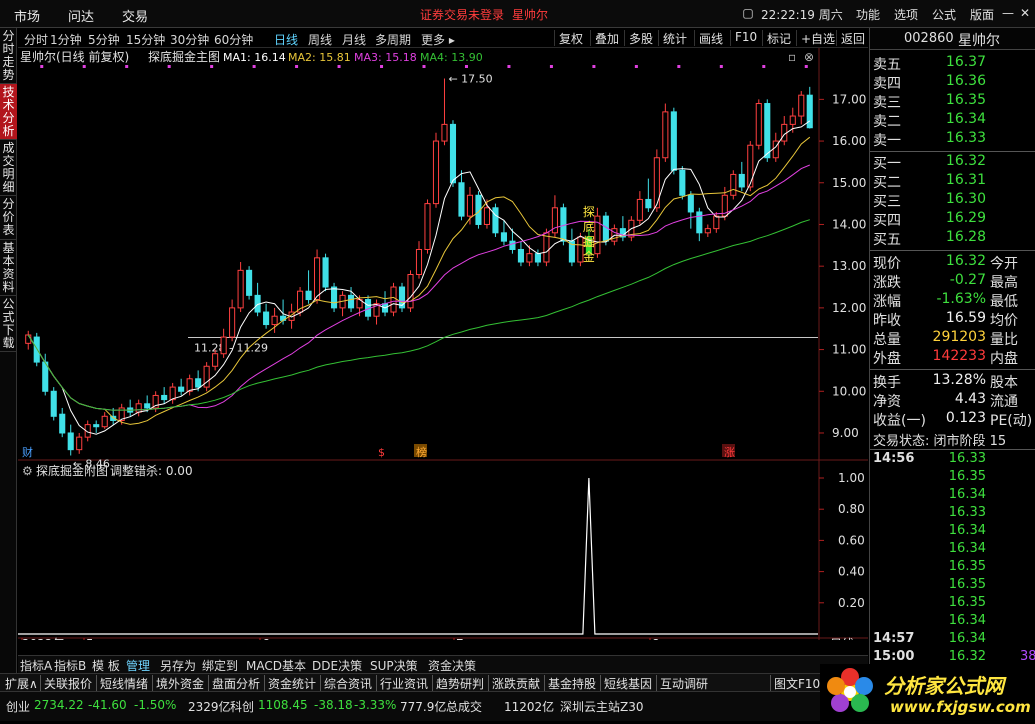  I want to click on stat-row: 涨幅 -1.63% 最低, so click(952, 300).